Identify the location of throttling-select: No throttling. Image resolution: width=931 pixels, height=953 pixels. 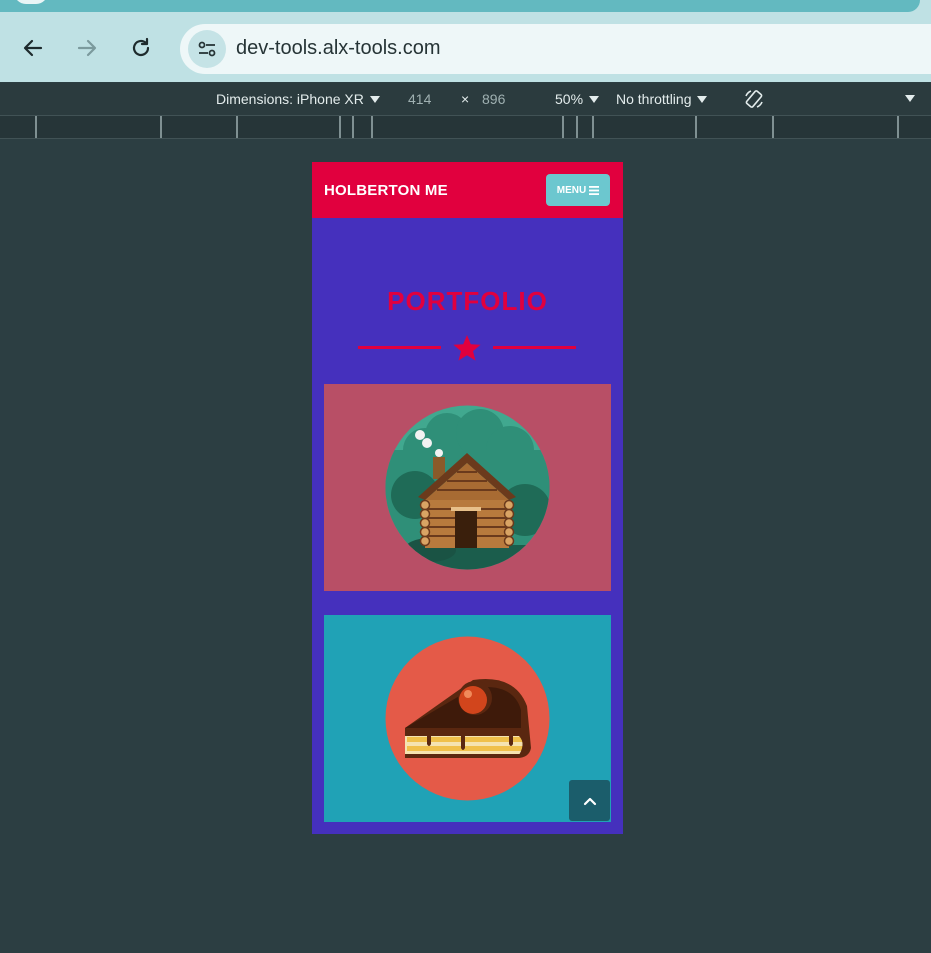
(662, 99).